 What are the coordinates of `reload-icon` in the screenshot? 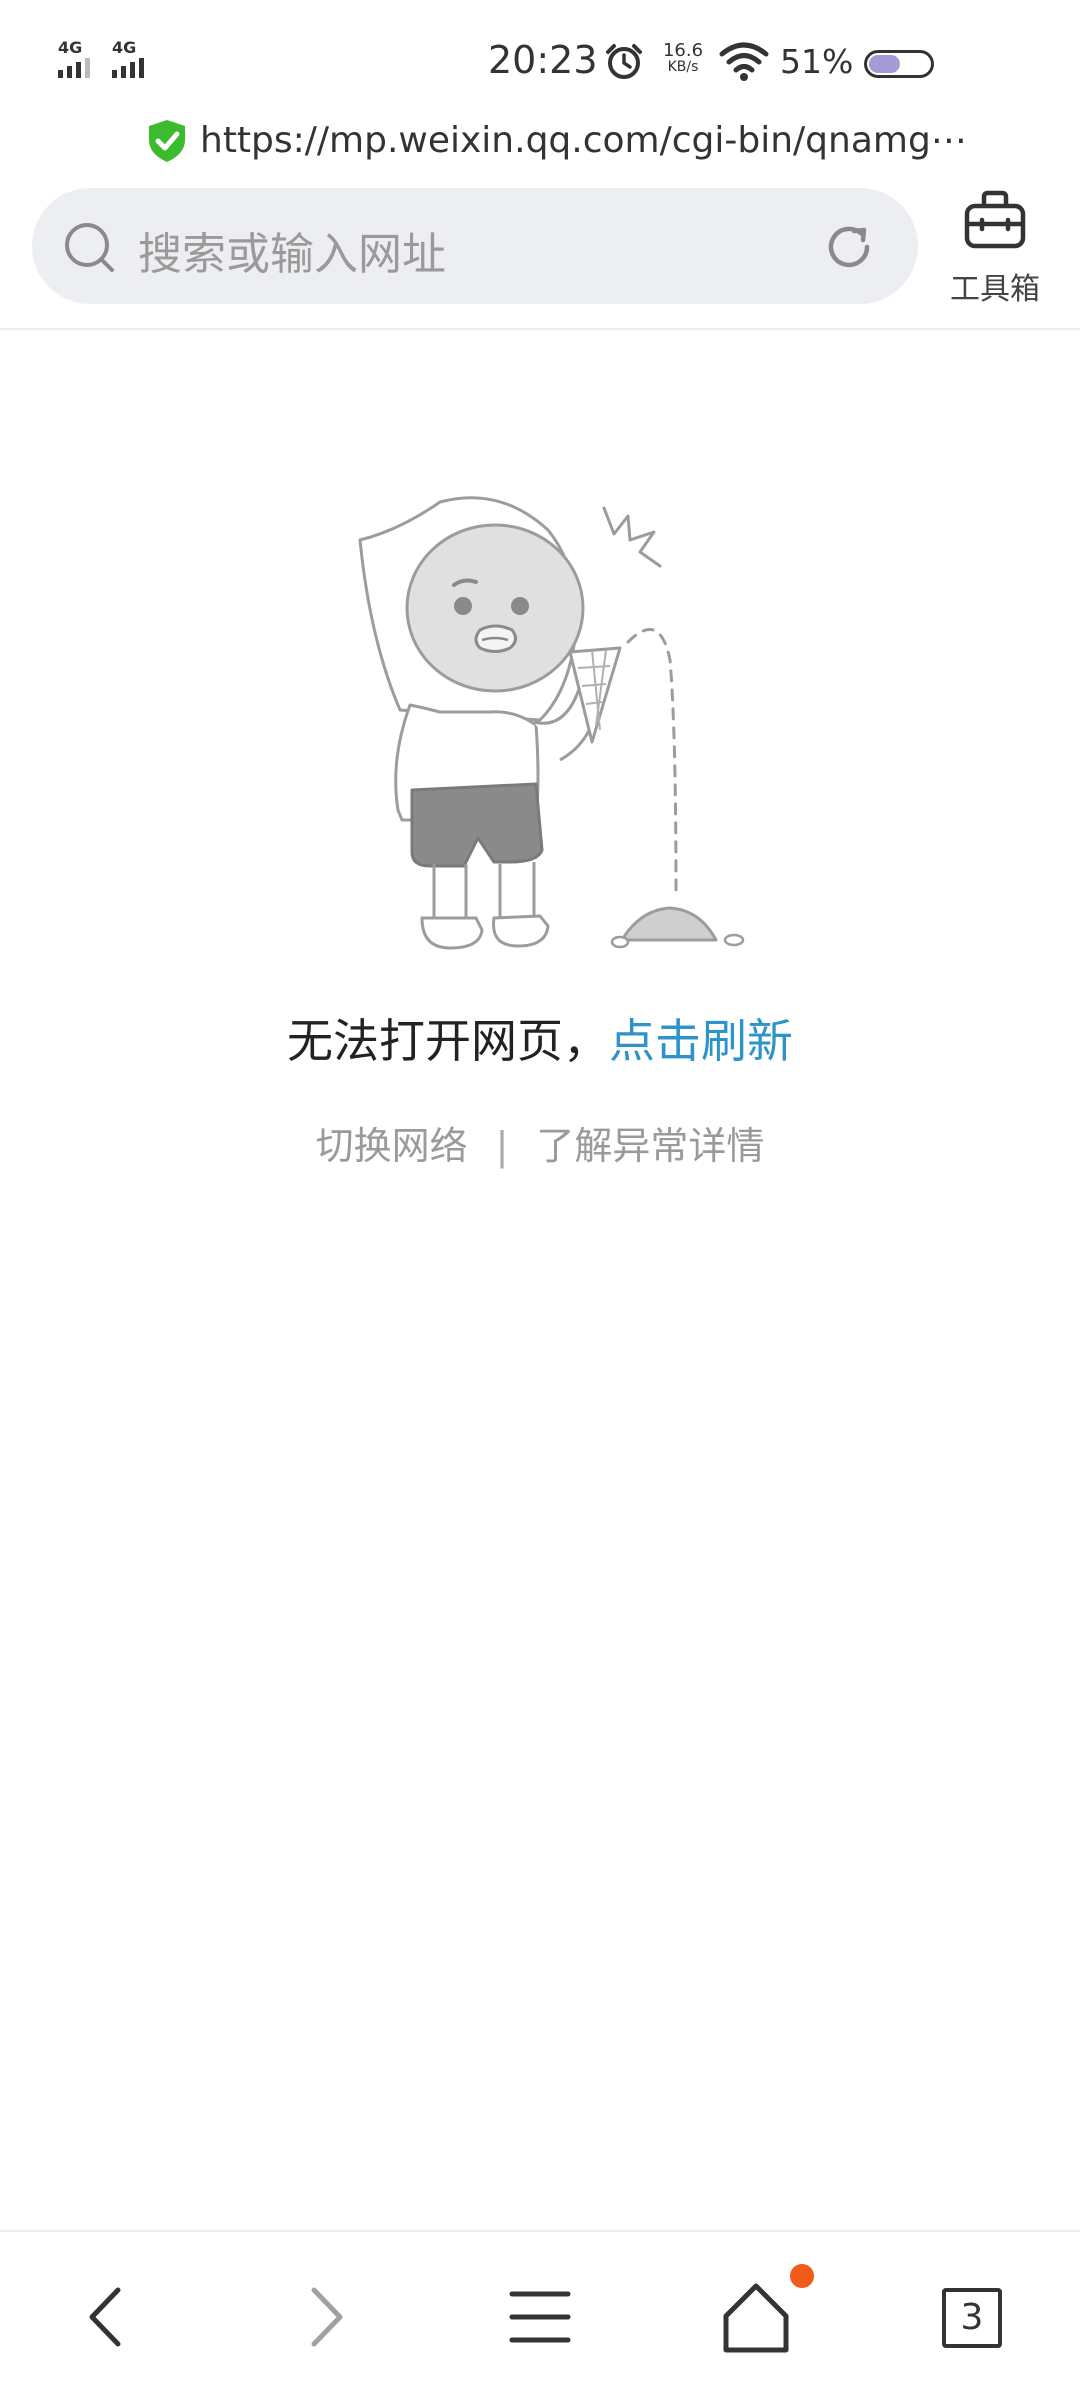 It's located at (849, 247).